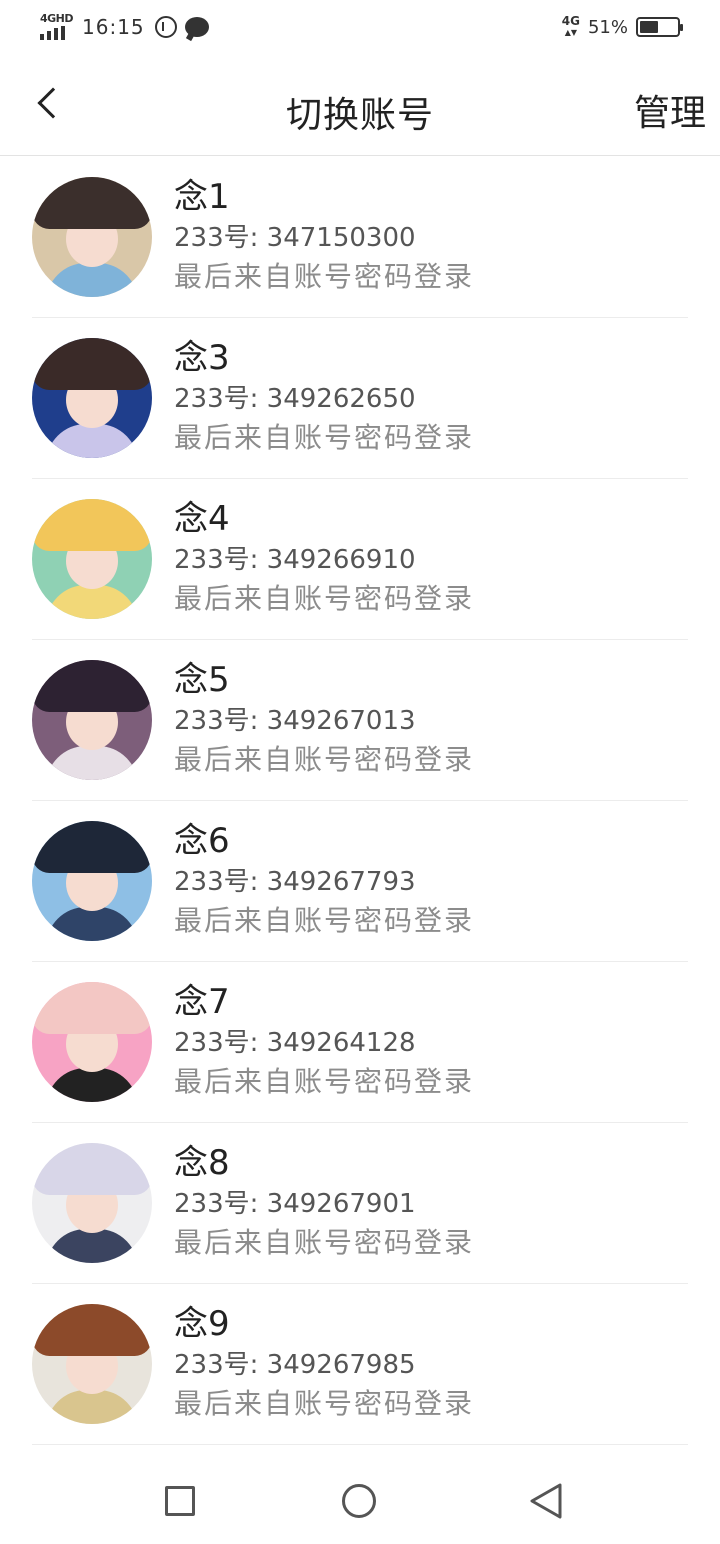 This screenshot has height=1544, width=720. Describe the element at coordinates (202, 358) in the screenshot. I see `account-name: 念3` at that location.